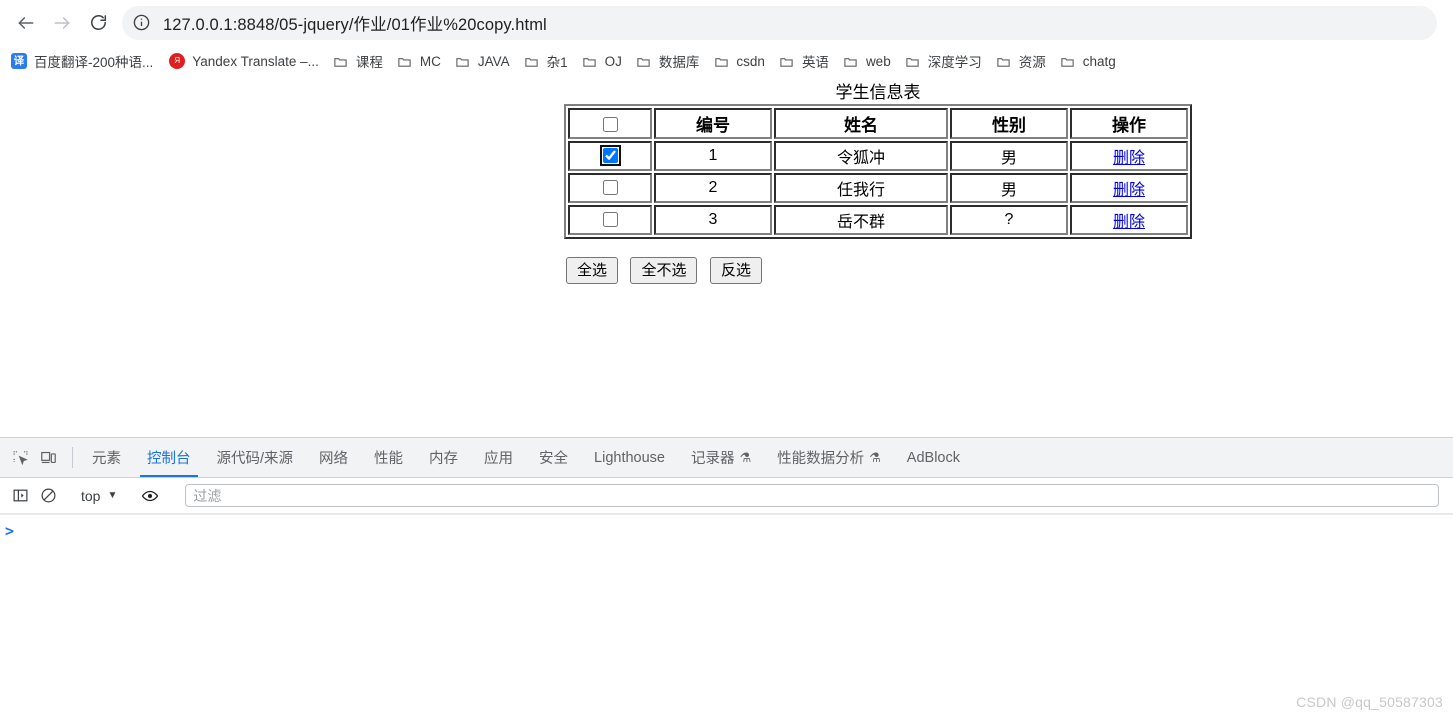  I want to click on table-row: 2 任我行 男 删除, so click(878, 188).